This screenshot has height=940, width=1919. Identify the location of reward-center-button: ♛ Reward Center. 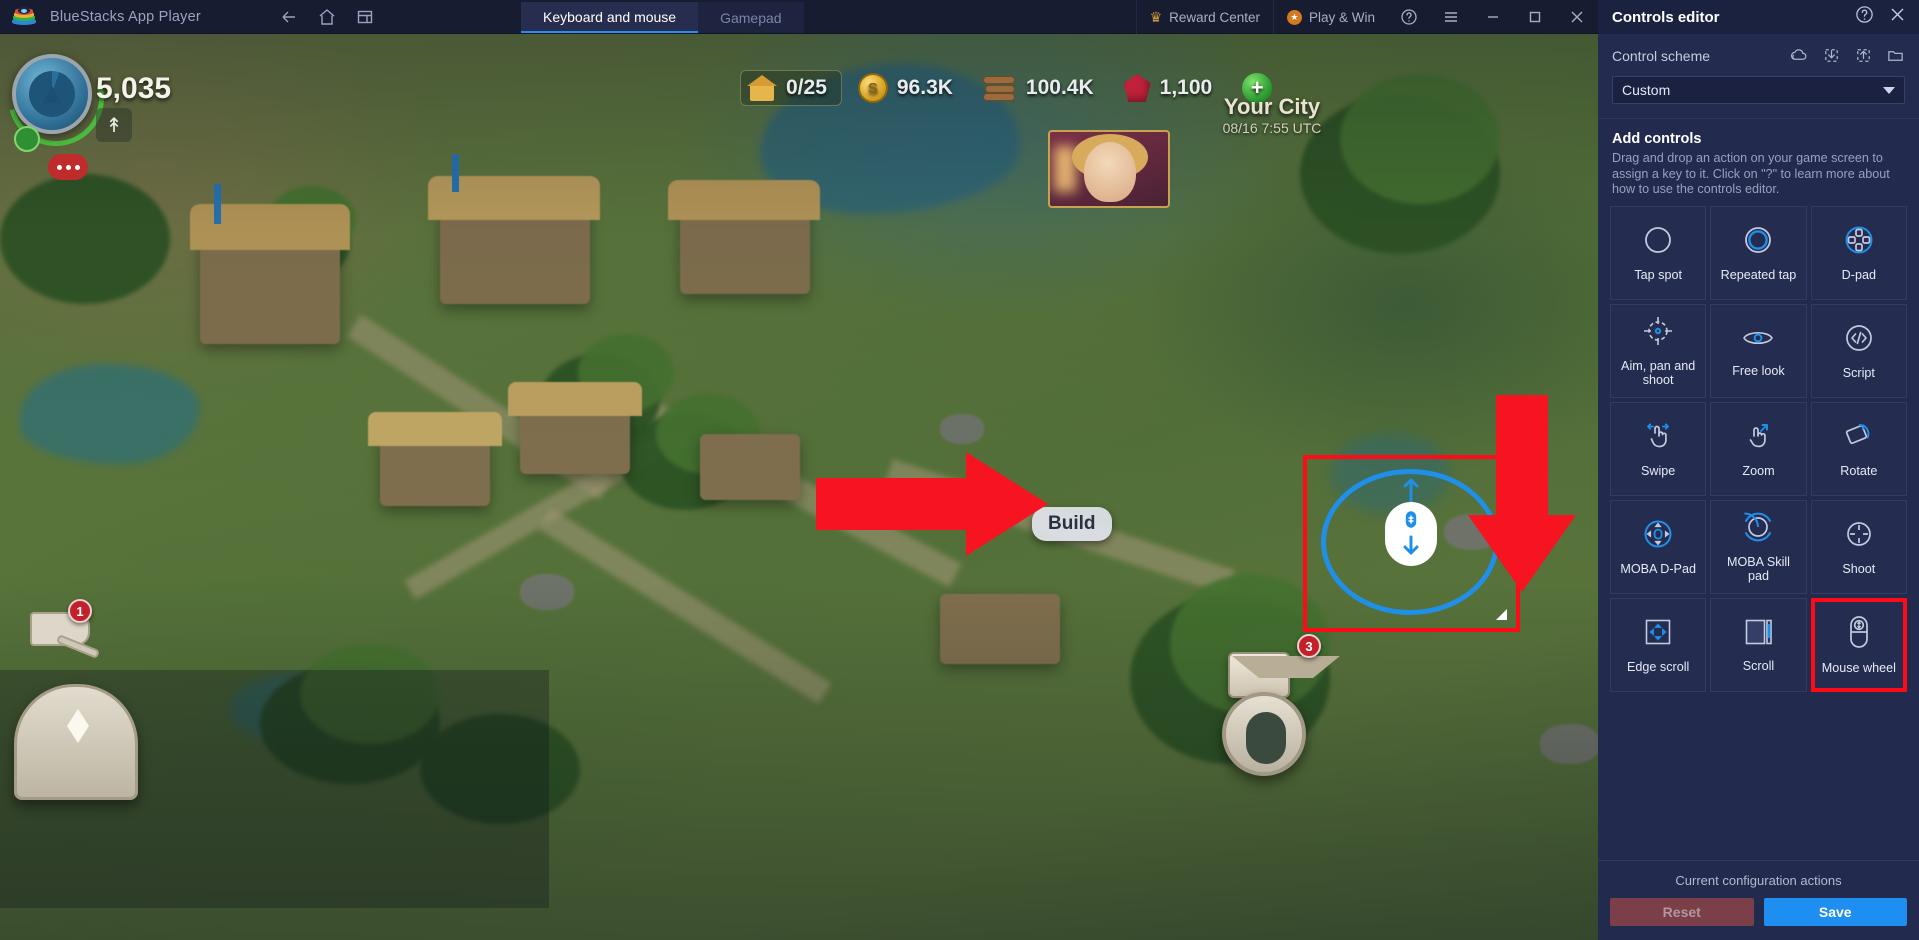
(1204, 17).